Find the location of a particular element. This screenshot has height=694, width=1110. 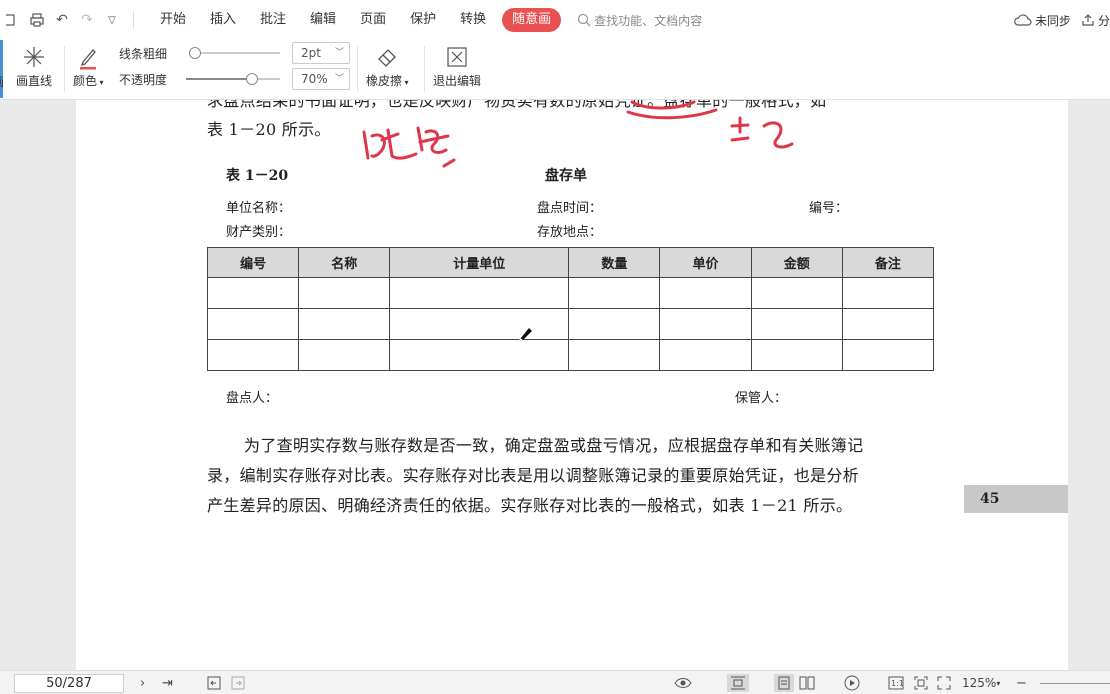

line-width-slider-knob is located at coordinates (195, 53).